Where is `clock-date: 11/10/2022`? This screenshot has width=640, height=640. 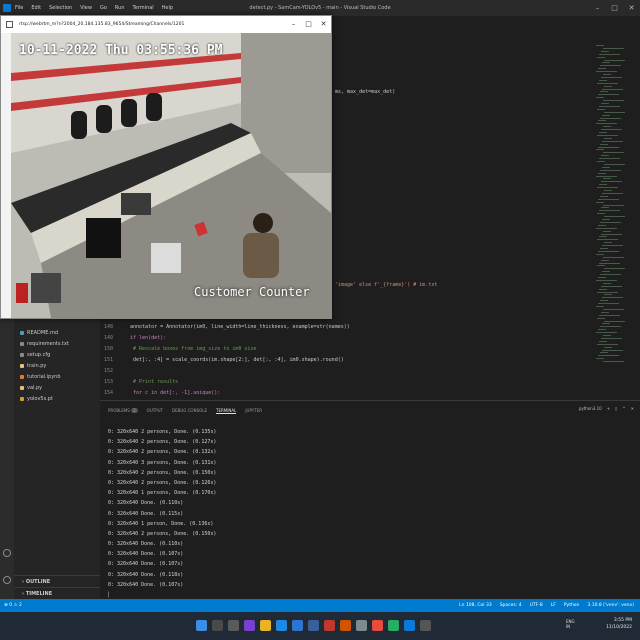
clock-date: 11/10/2022 is located at coordinates (619, 627).